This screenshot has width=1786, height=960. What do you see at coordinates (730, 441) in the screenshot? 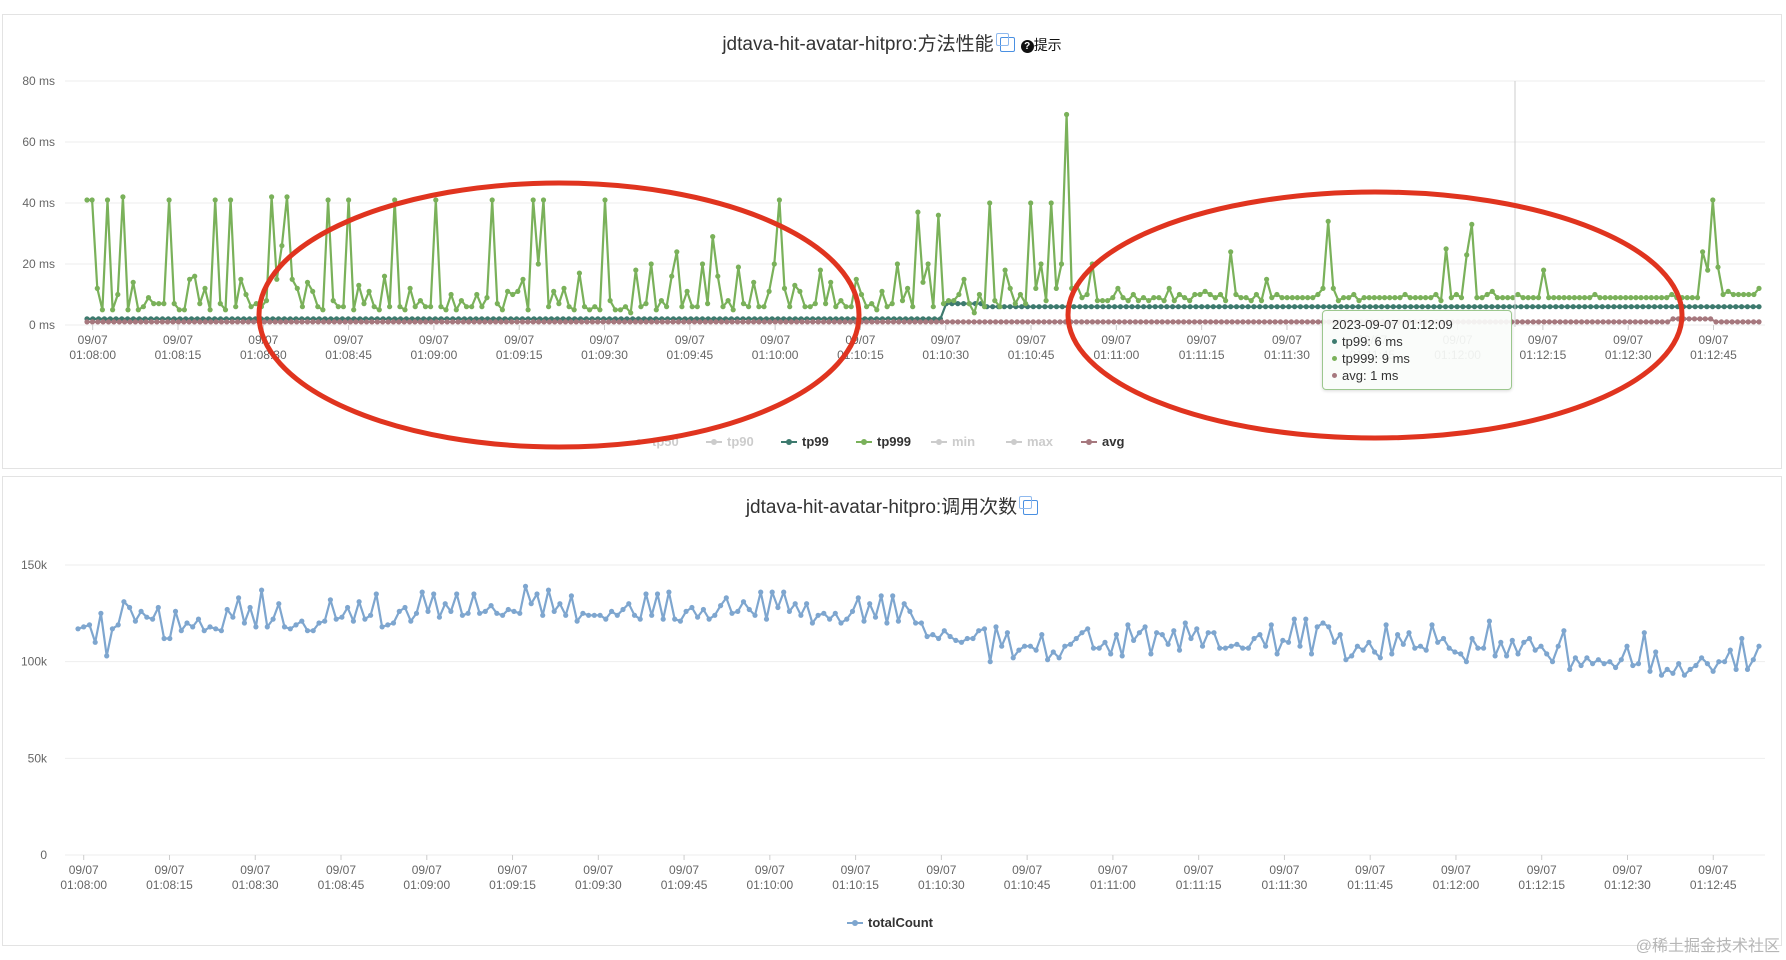
I see `legend-item-tp90: tp90` at bounding box center [730, 441].